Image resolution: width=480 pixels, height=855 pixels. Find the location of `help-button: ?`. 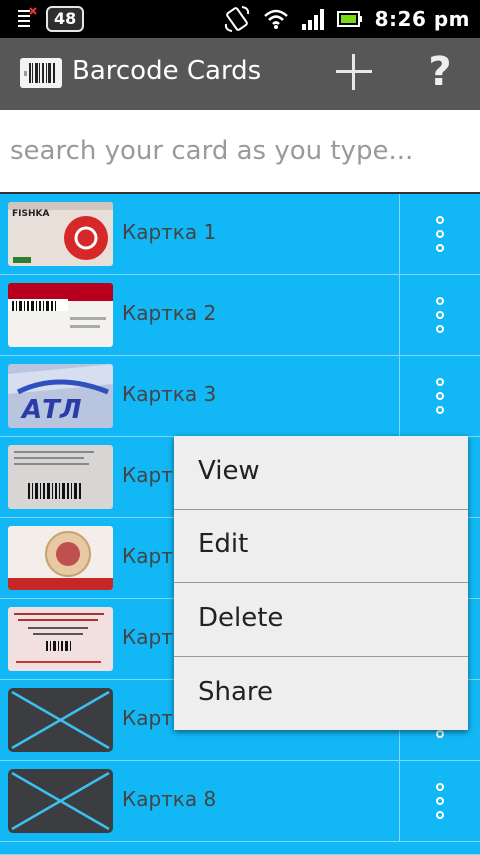

help-button: ? is located at coordinates (440, 72).